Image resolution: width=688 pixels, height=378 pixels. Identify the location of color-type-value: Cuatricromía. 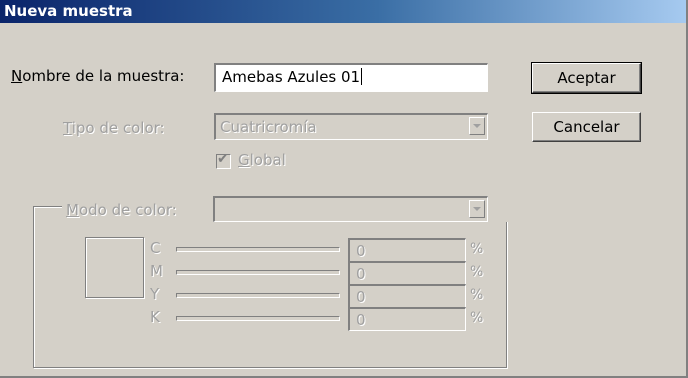
(268, 127).